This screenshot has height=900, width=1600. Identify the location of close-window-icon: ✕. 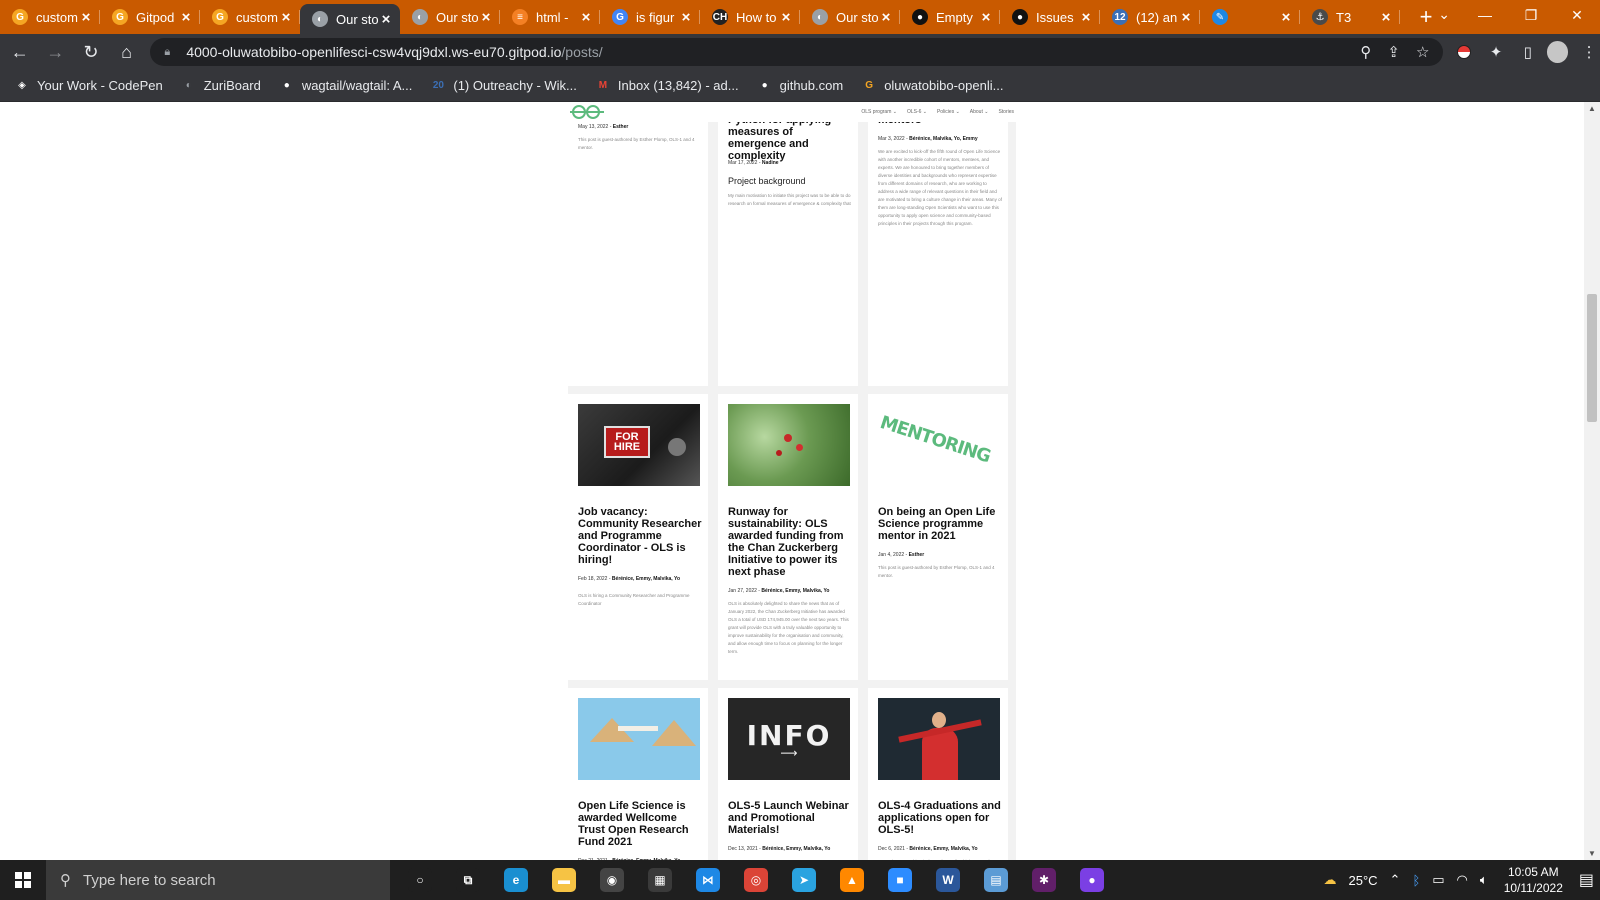
(1577, 15).